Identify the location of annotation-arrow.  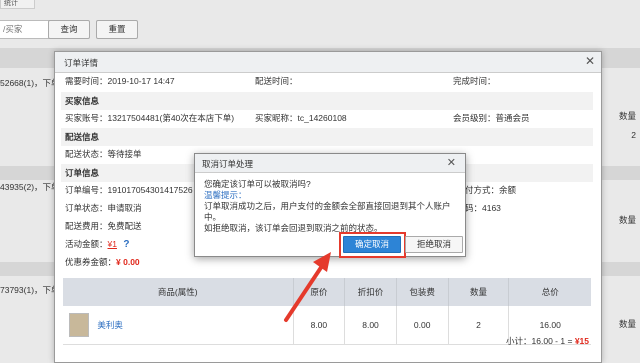
(307, 287).